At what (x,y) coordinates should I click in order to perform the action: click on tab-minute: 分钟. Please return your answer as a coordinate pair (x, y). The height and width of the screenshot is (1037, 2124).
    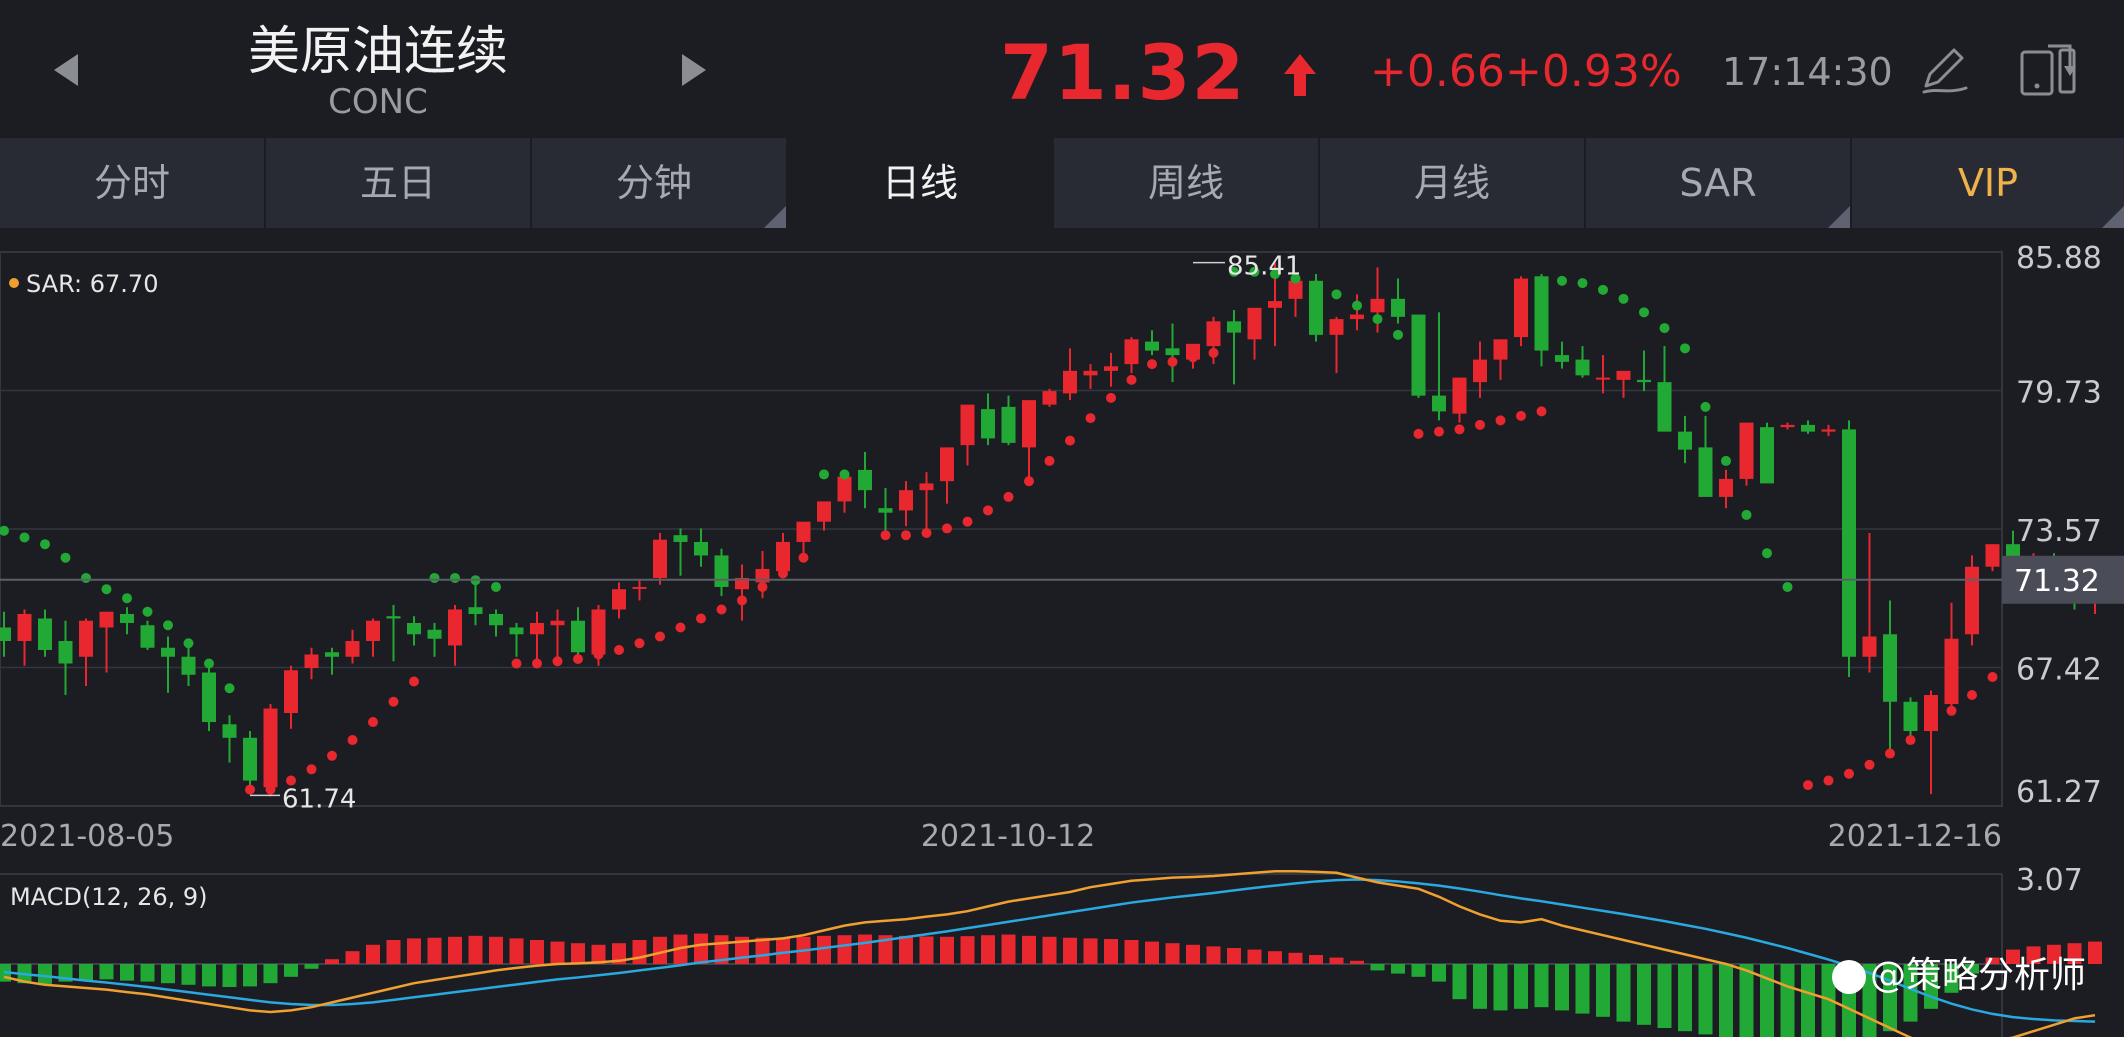
    Looking at the image, I should click on (655, 183).